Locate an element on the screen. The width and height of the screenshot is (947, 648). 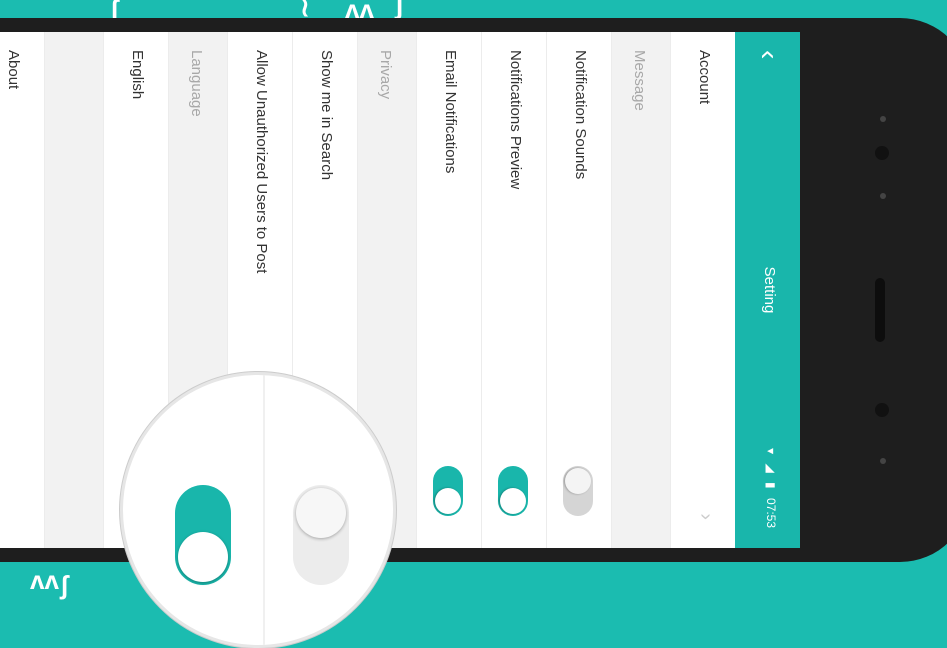
divider is located at coordinates (264, 510).